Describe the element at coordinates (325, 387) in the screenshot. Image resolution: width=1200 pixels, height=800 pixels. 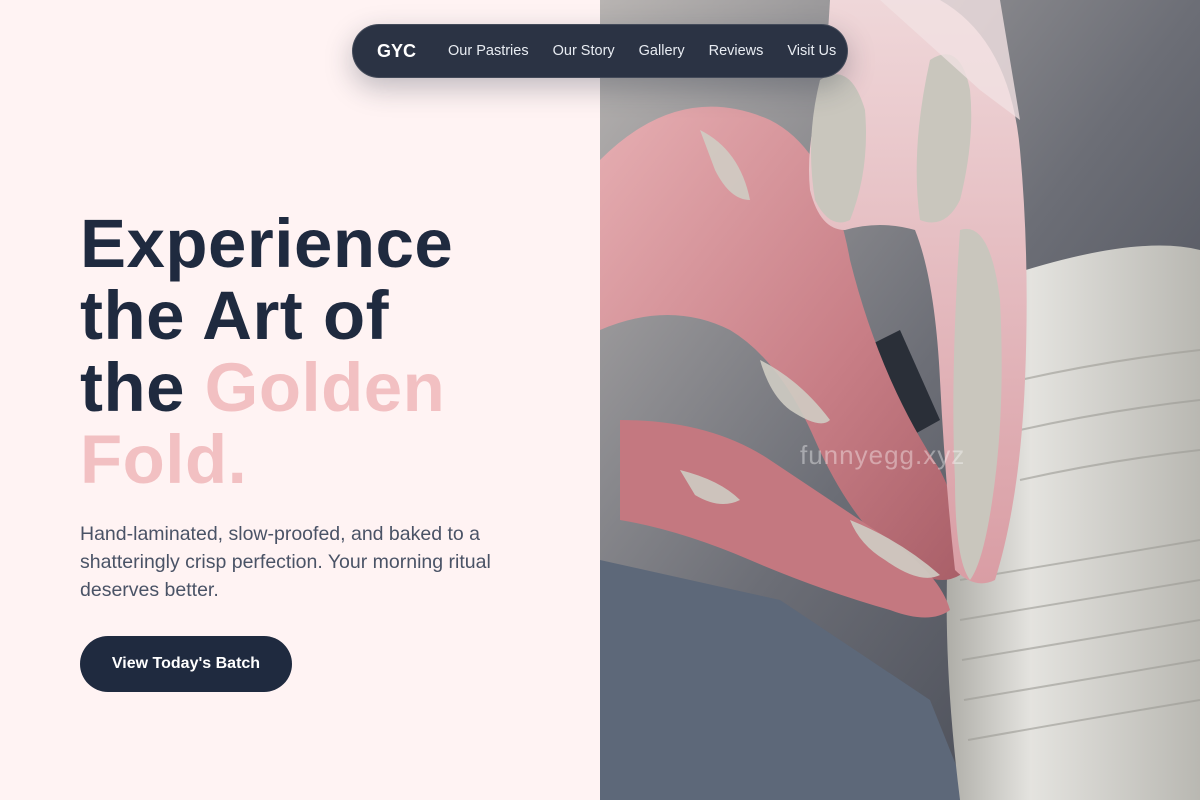
I see `headline-accent-golden: Golden` at that location.